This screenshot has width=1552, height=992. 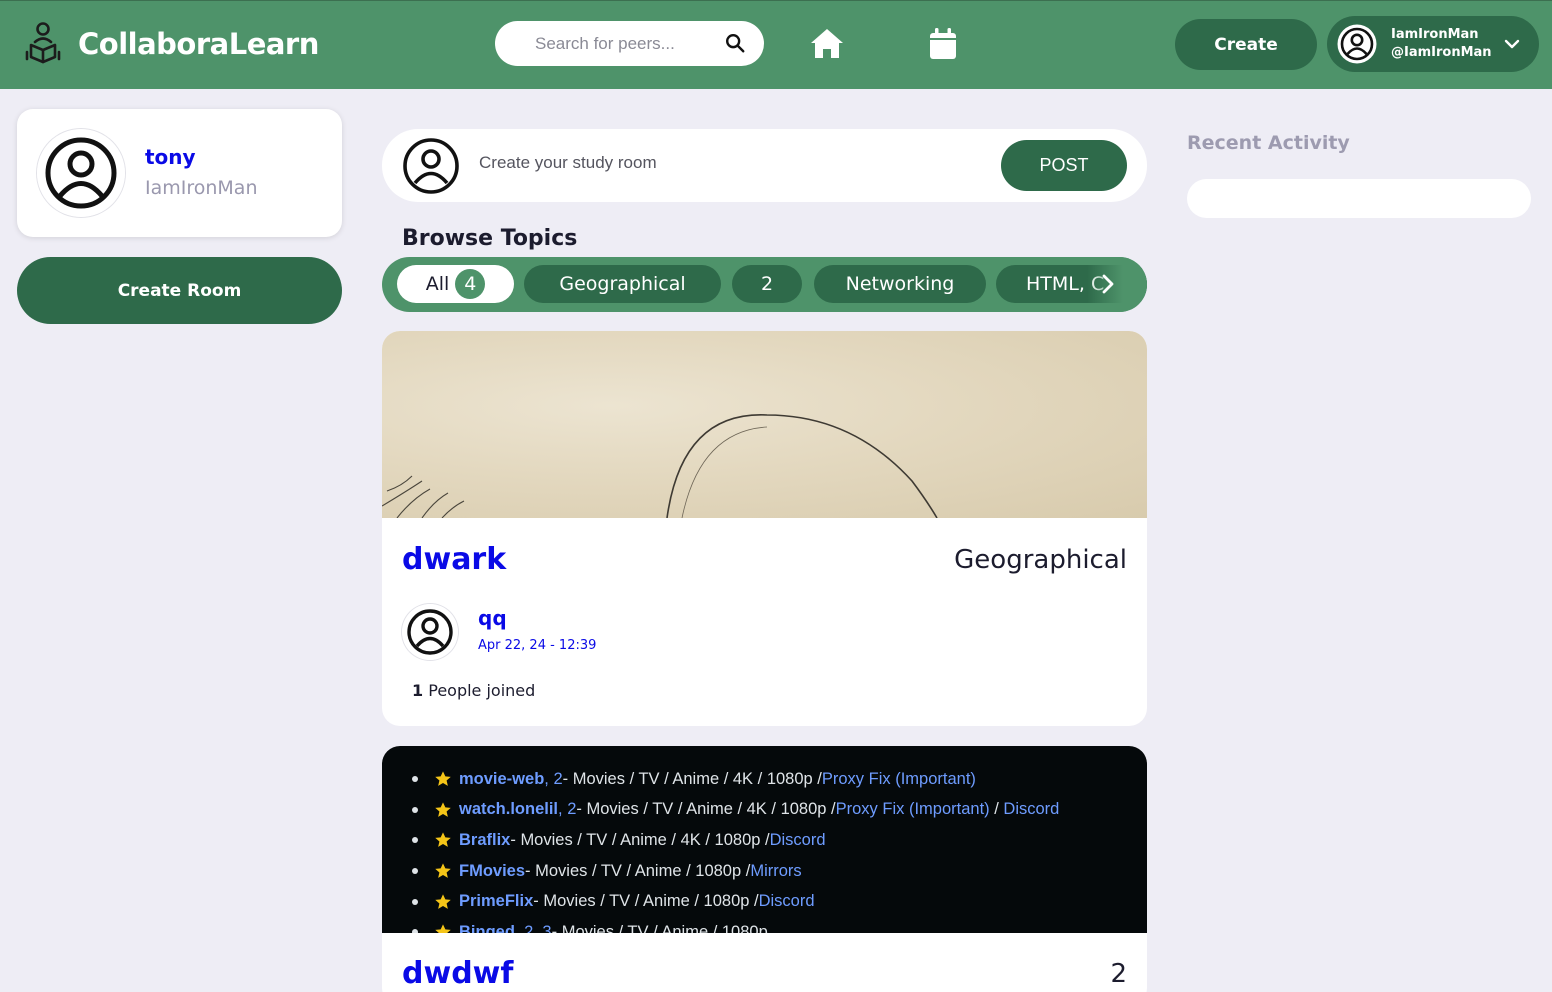 What do you see at coordinates (482, 690) in the screenshot?
I see `joined-label: People joined` at bounding box center [482, 690].